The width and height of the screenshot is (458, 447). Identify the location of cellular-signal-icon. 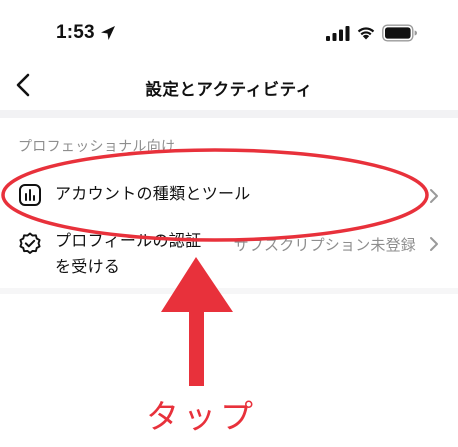
(338, 33).